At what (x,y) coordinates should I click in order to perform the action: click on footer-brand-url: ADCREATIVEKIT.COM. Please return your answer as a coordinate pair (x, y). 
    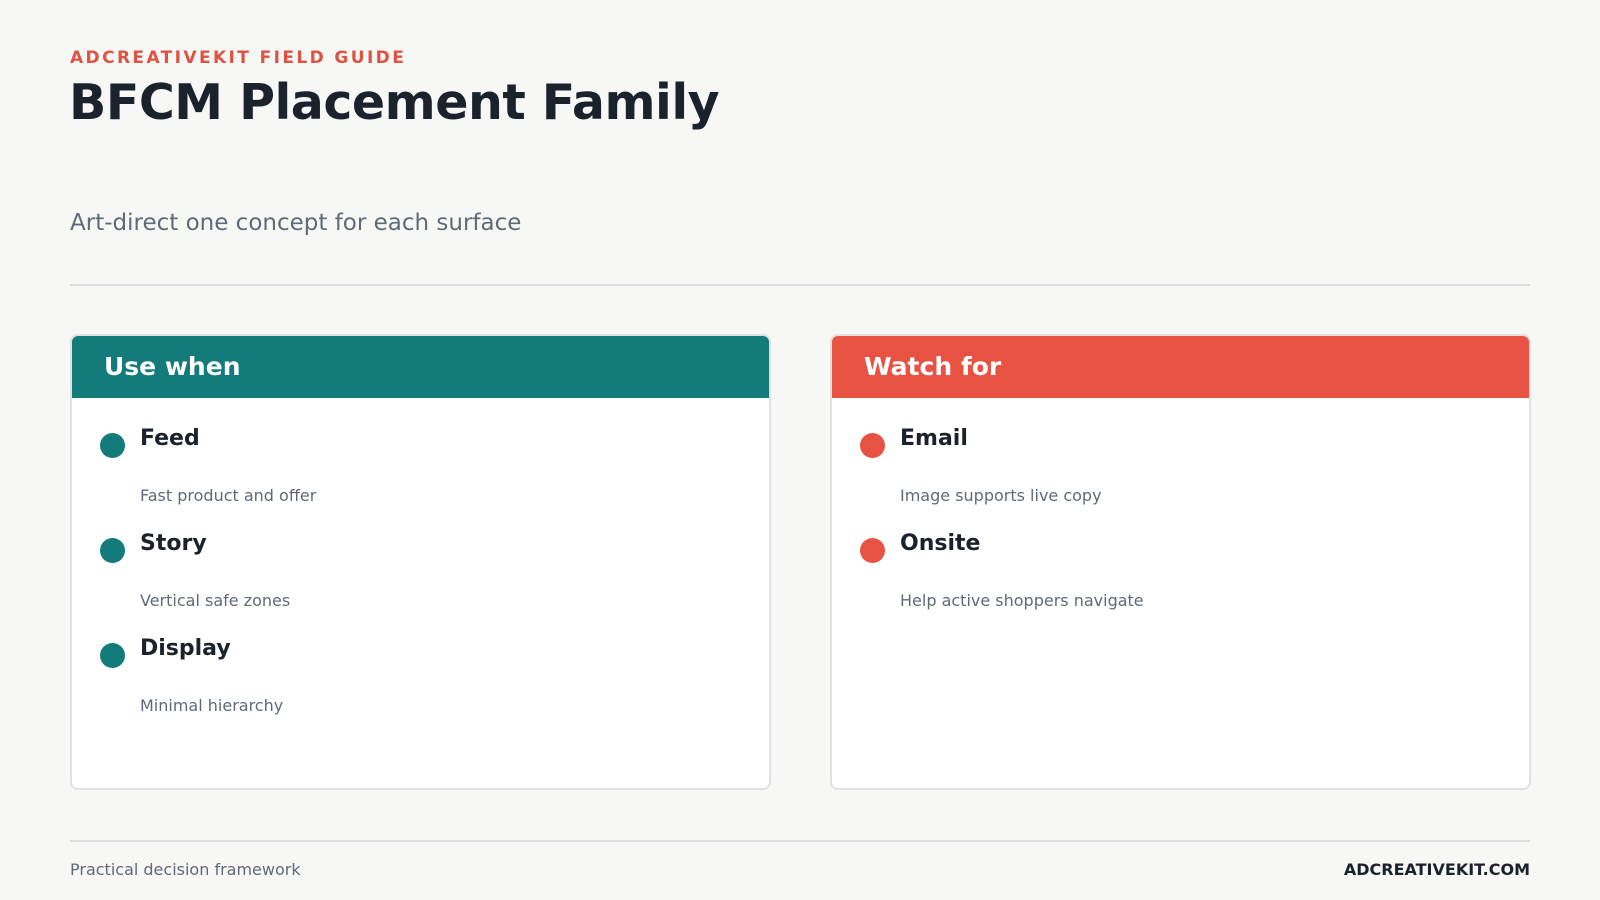
    Looking at the image, I should click on (1436, 869).